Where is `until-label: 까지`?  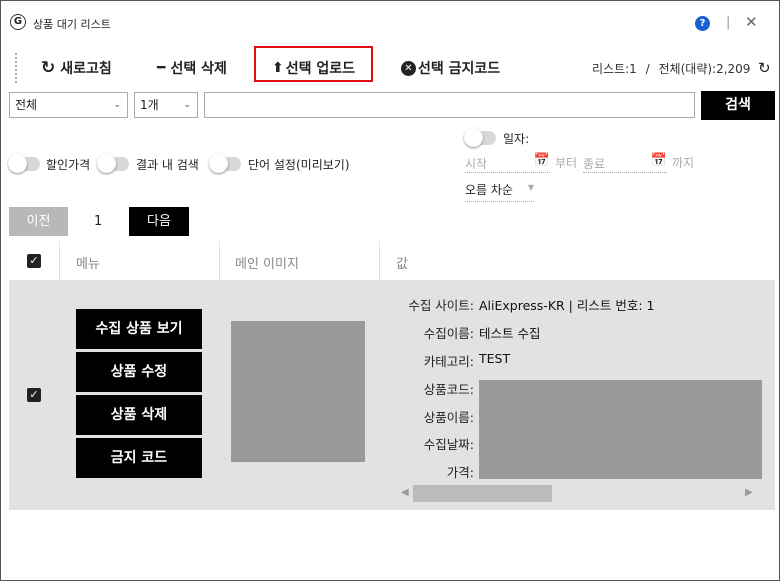
until-label: 까지 is located at coordinates (683, 163).